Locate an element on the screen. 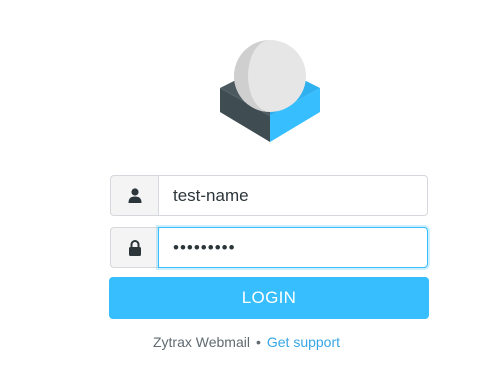 Image resolution: width=493 pixels, height=382 pixels. roundcube-logo-icon is located at coordinates (270, 90).